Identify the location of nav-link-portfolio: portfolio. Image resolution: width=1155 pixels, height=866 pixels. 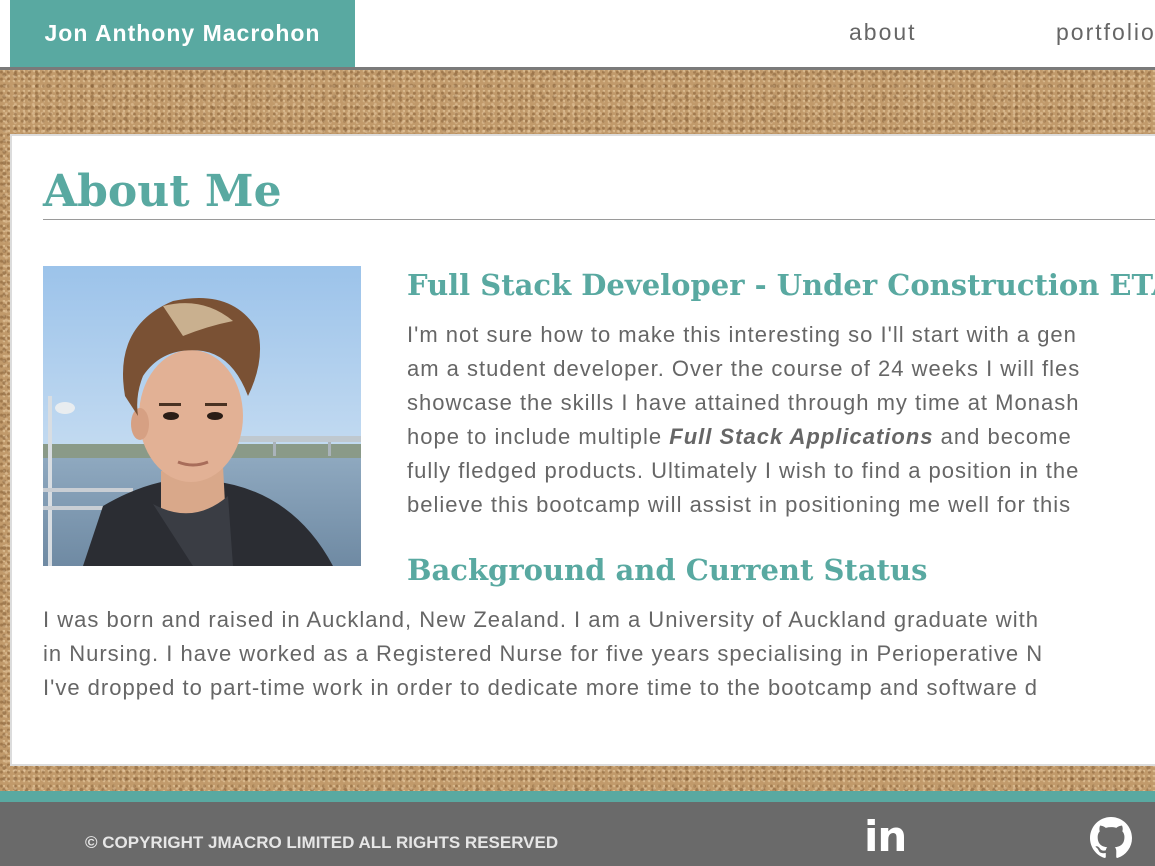
(1105, 32).